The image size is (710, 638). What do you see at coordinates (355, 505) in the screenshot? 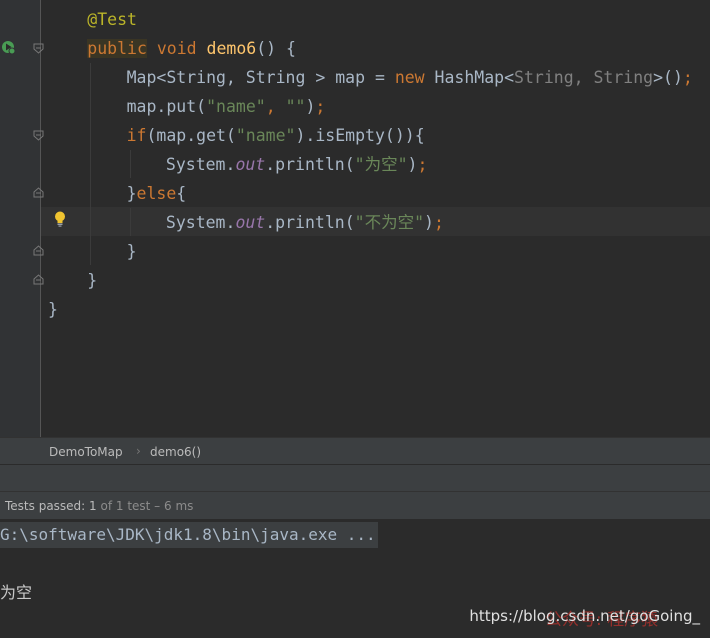
I see `test-status-bar: Tests passed: 1 of 1 test – 6 ms` at bounding box center [355, 505].